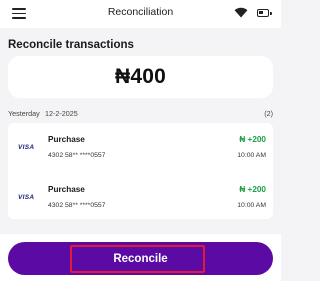 The height and width of the screenshot is (281, 320). Describe the element at coordinates (61, 113) in the screenshot. I see `date-group-date: 12-2-2025` at that location.